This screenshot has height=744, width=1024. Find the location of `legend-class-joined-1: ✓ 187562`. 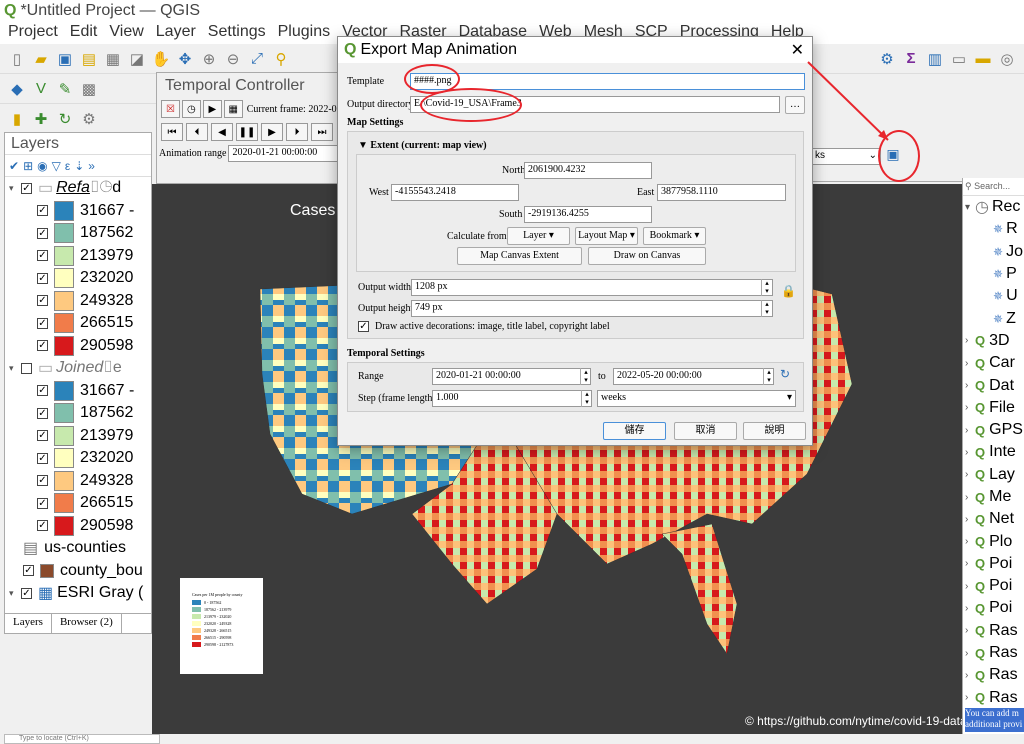

legend-class-joined-1: ✓ 187562 is located at coordinates (80, 413).